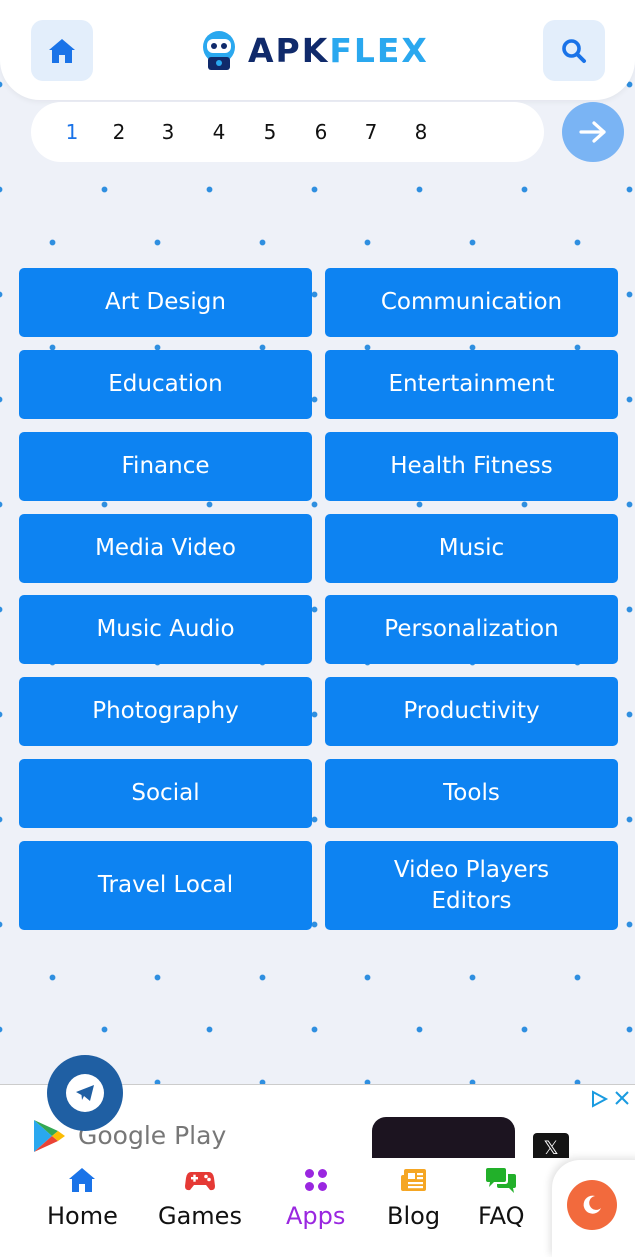 The image size is (635, 1257). What do you see at coordinates (165, 885) in the screenshot?
I see `category-travel-local: Travel Local` at bounding box center [165, 885].